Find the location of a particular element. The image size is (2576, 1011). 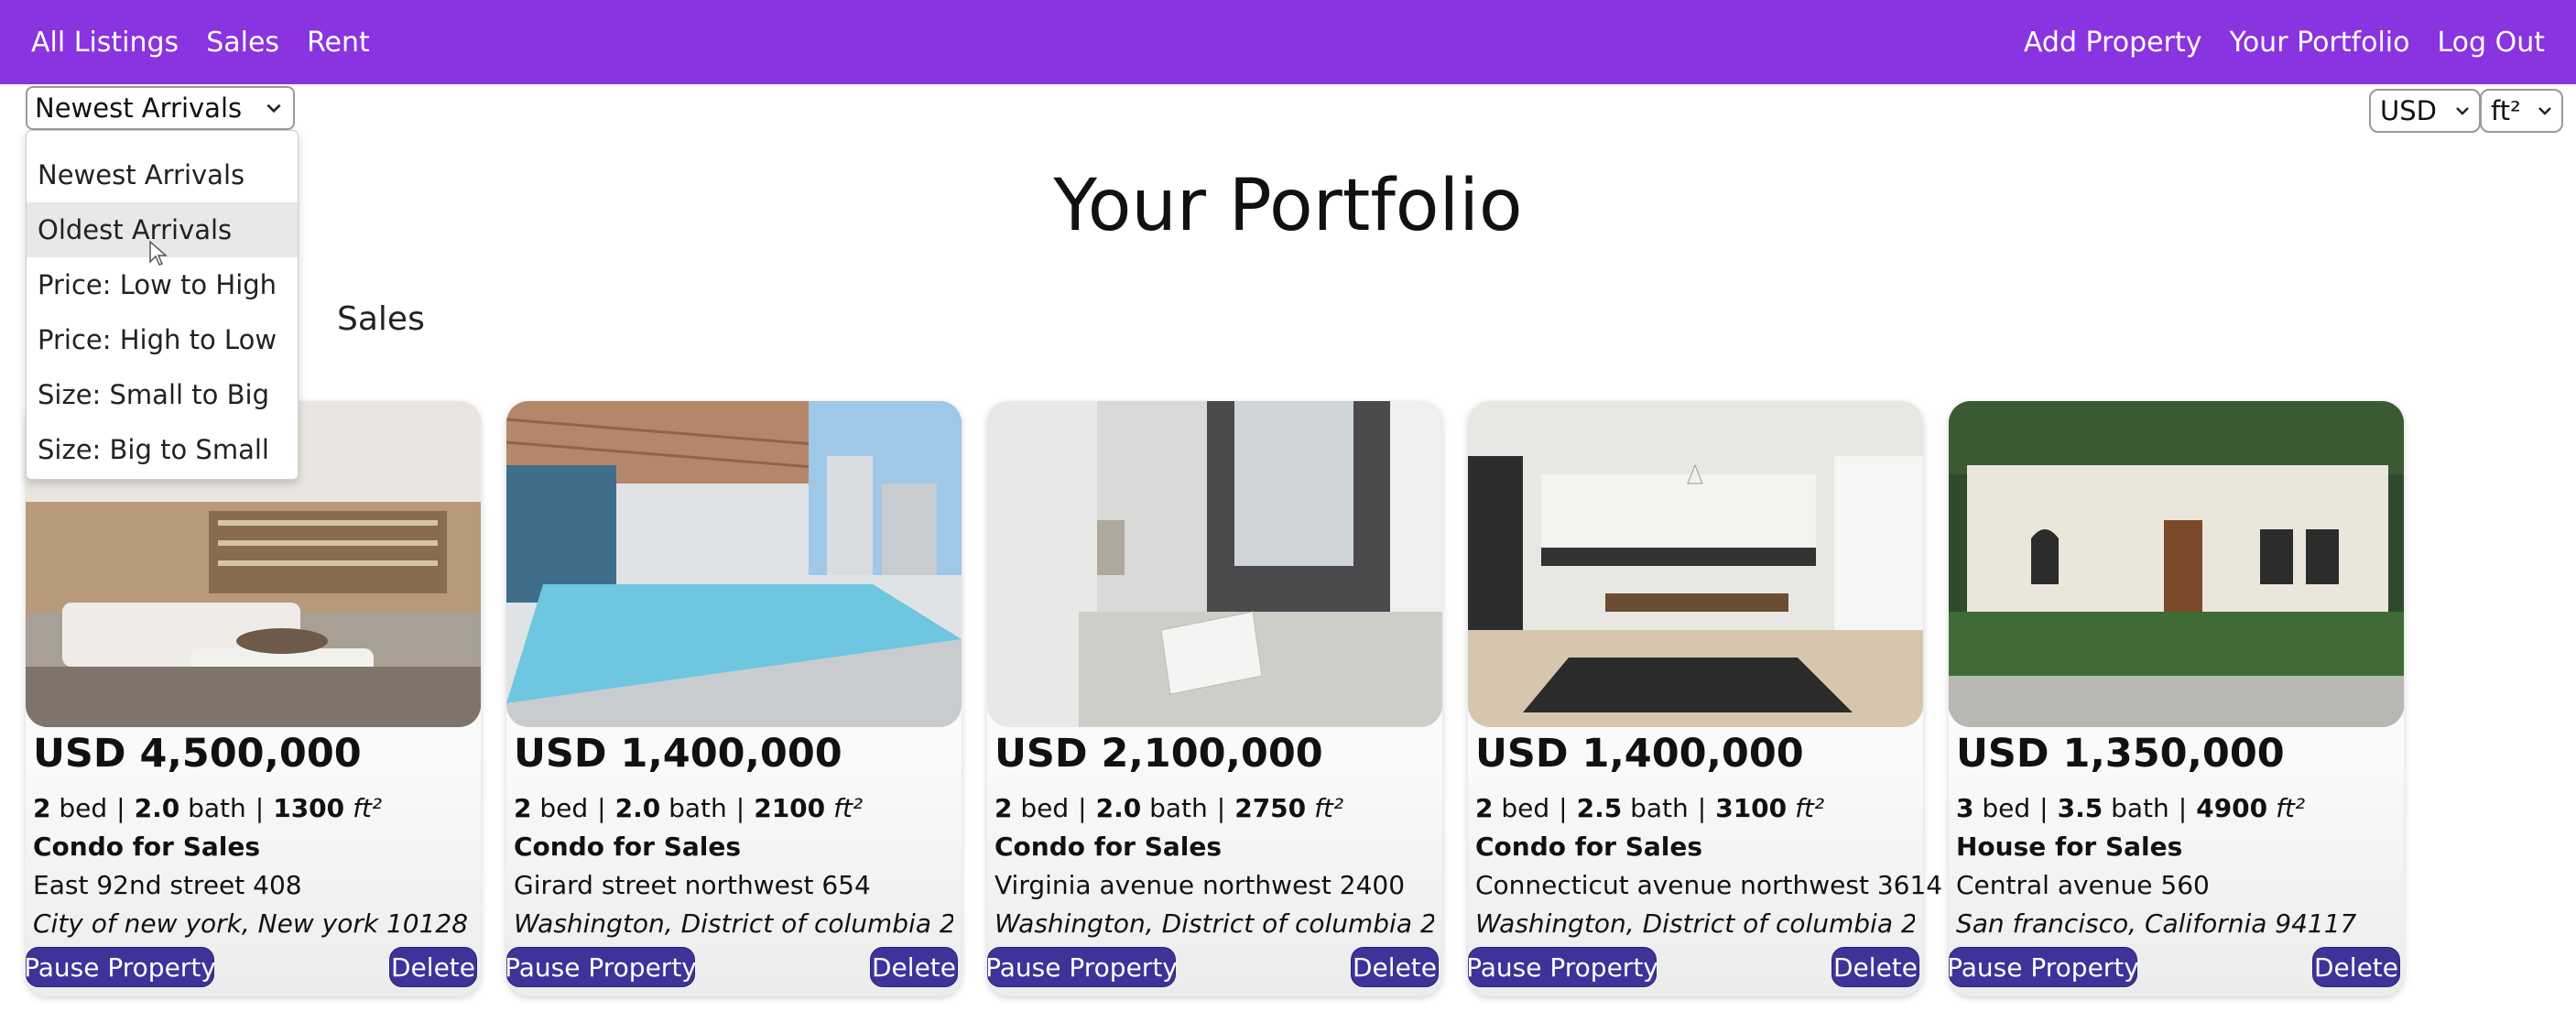

street-address: East 92nd street 408 is located at coordinates (167, 885).